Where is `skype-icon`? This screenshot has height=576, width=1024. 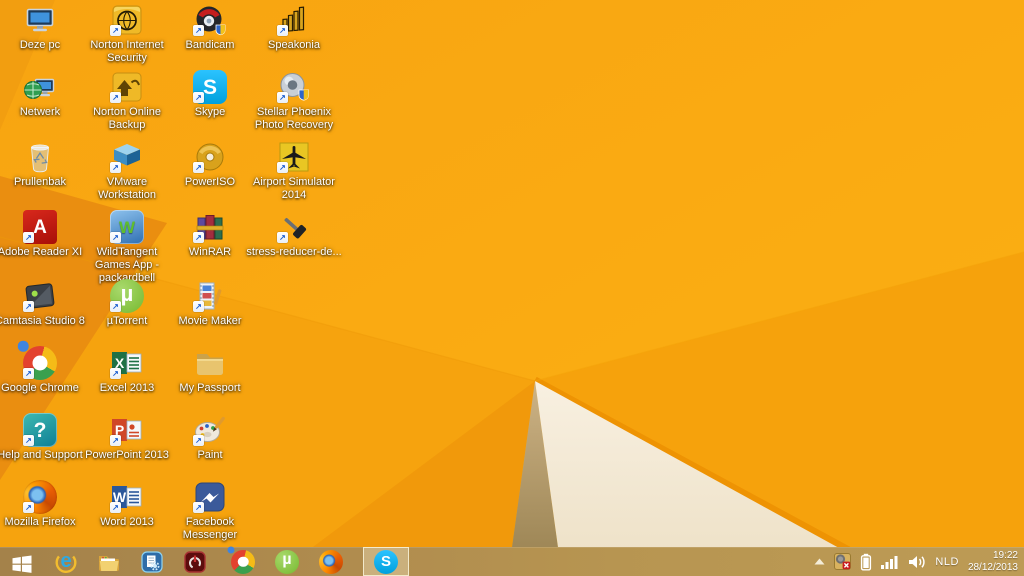 skype-icon is located at coordinates (386, 561).